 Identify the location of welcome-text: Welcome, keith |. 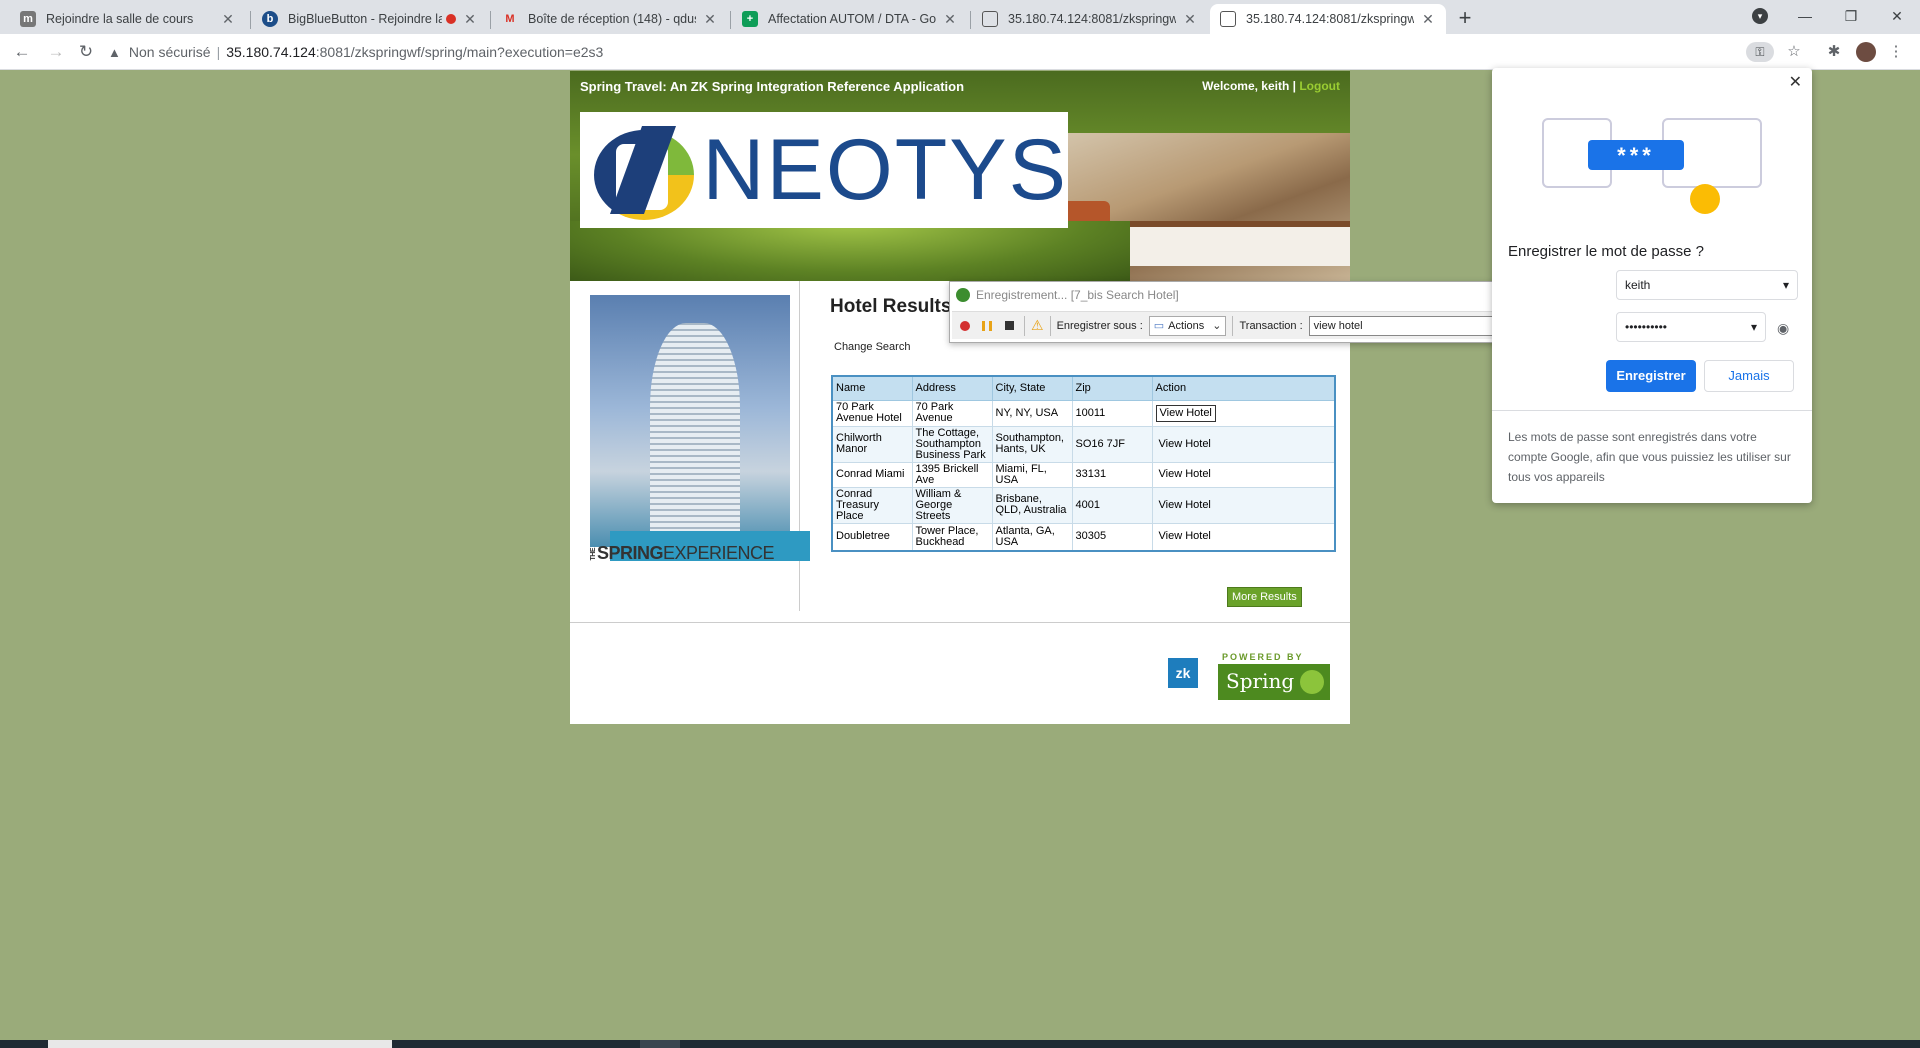
(1249, 86).